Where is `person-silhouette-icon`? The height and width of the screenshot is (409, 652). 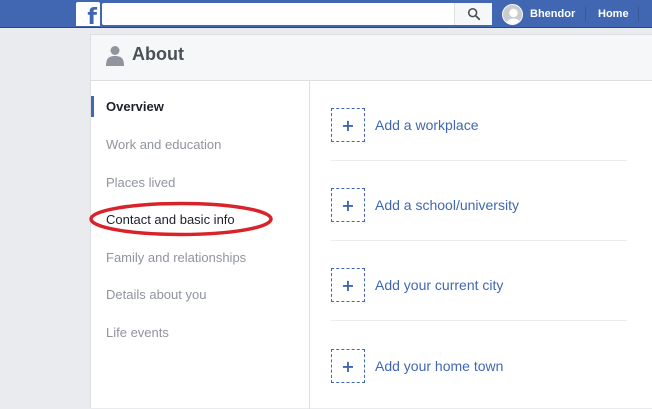 person-silhouette-icon is located at coordinates (115, 56).